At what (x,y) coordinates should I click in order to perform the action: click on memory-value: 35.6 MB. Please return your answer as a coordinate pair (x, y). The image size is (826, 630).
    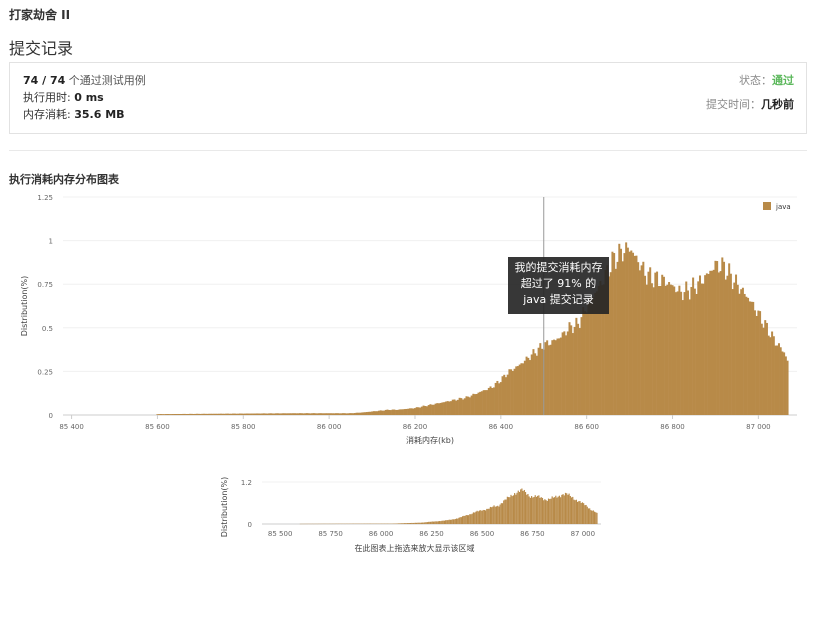
    Looking at the image, I should click on (99, 114).